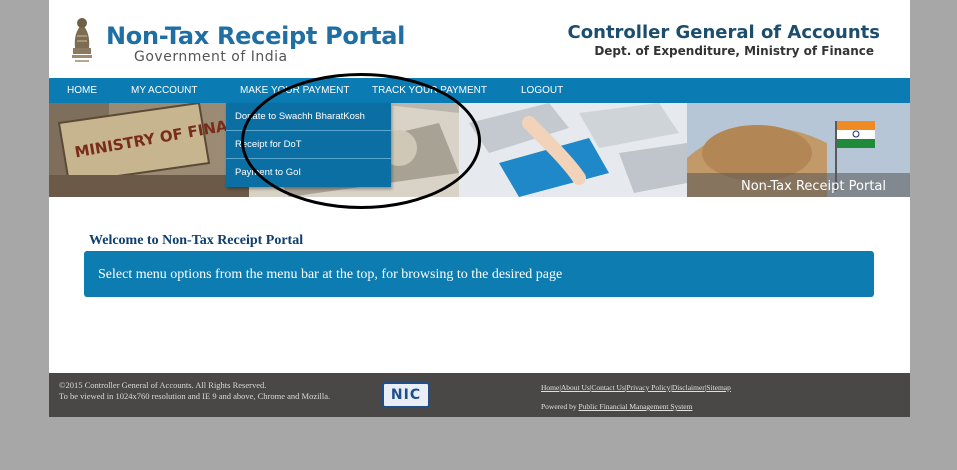 The height and width of the screenshot is (470, 957). I want to click on footer-link-disclaimer: Disclaimer, so click(688, 387).